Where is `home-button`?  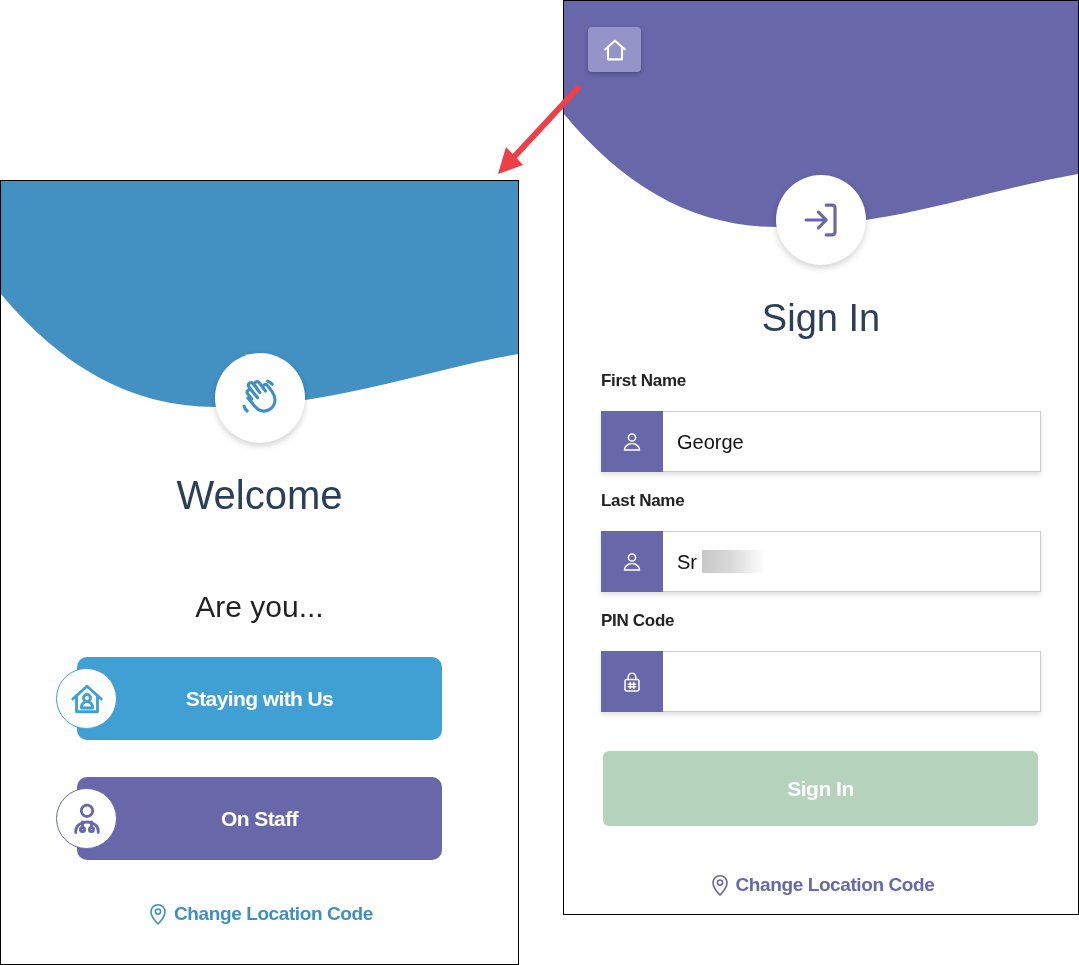
home-button is located at coordinates (614, 49).